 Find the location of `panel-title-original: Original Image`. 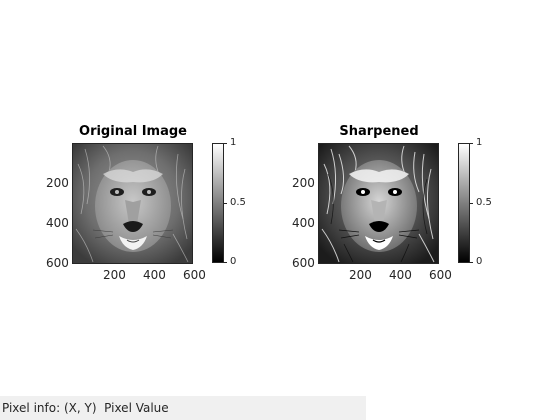

panel-title-original: Original Image is located at coordinates (133, 131).